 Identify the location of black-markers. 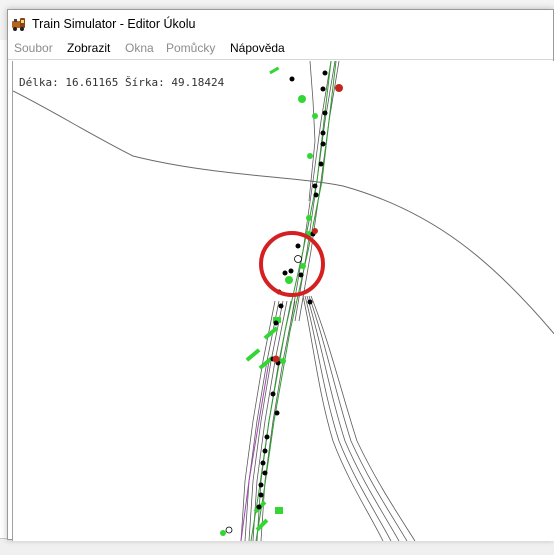
(292, 290).